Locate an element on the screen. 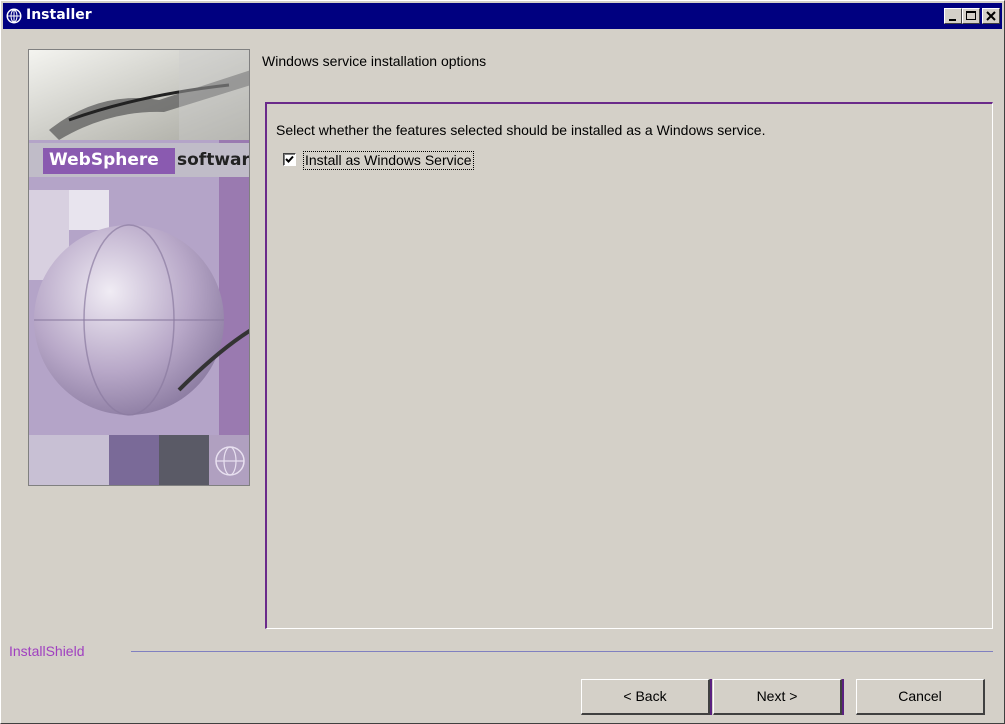  installshield-brand: InstallShield is located at coordinates (47, 651).